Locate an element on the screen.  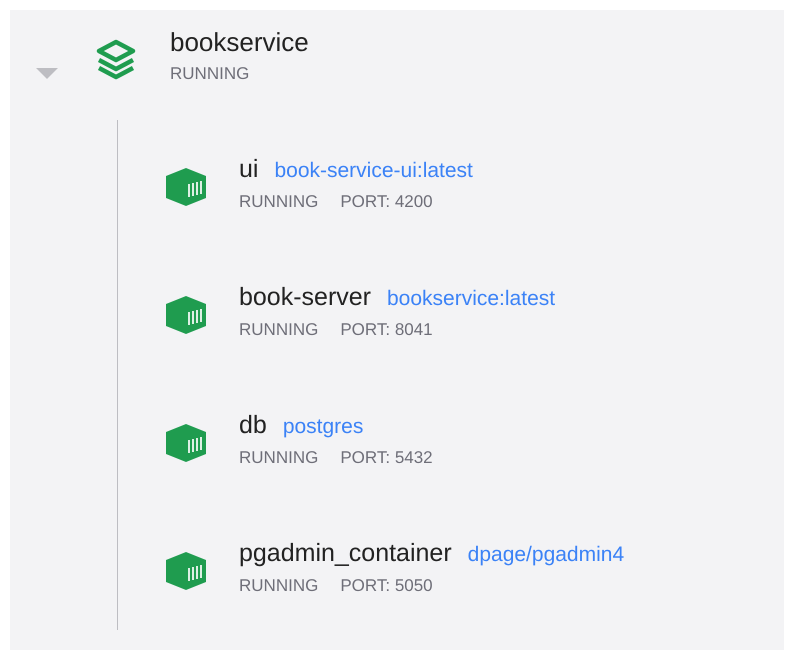
container-name: pgadmin_container is located at coordinates (345, 553).